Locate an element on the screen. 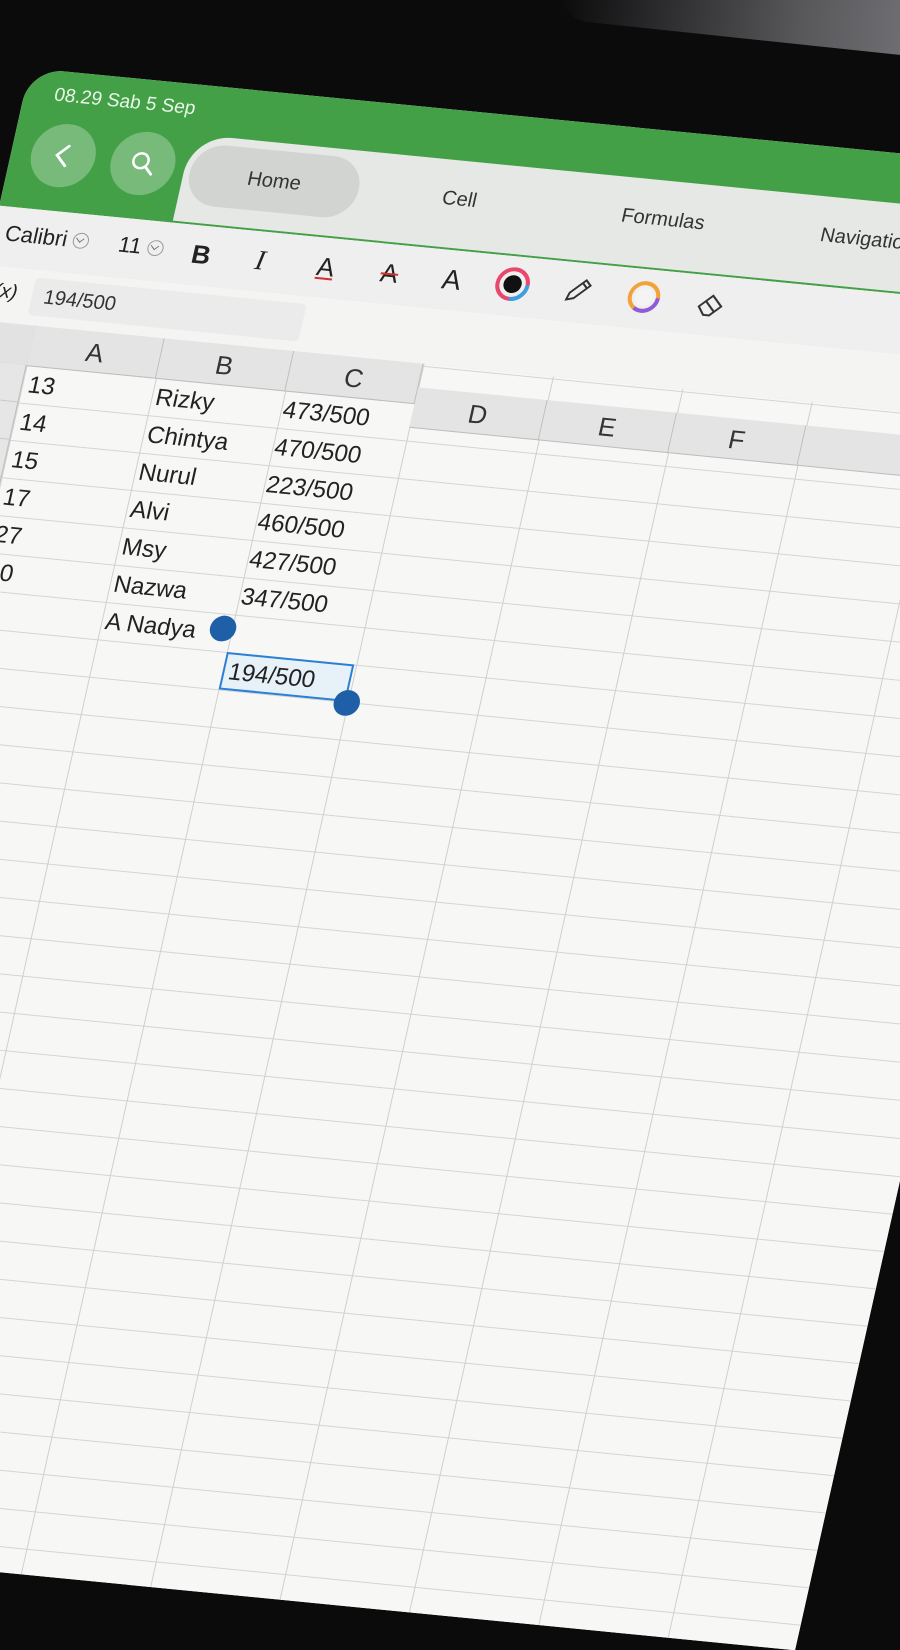 Image resolution: width=900 pixels, height=1650 pixels. column-header-e: E is located at coordinates (608, 427).